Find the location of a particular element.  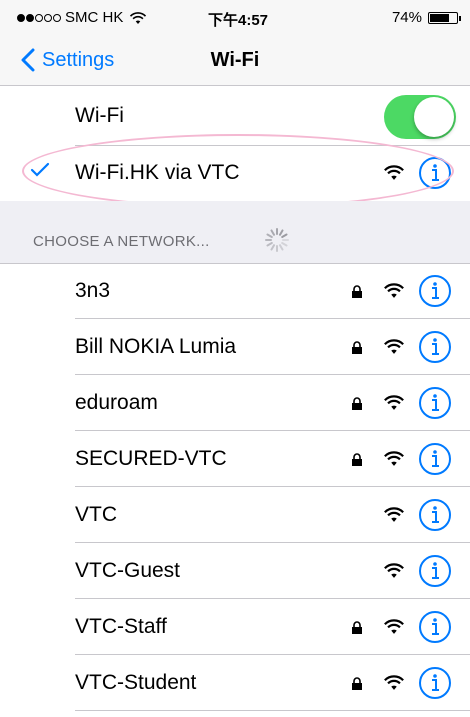

network-name: 3n3 is located at coordinates (93, 290).